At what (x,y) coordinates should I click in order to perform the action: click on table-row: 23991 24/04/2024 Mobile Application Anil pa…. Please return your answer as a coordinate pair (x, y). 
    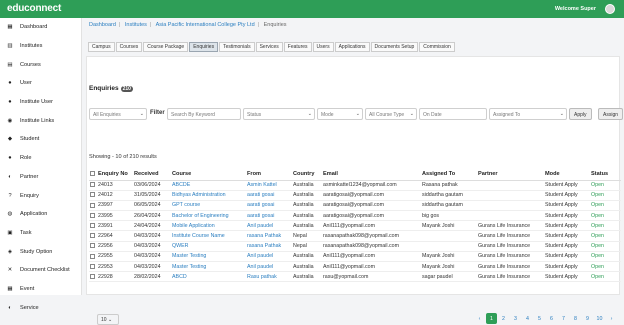
    Looking at the image, I should click on (355, 226).